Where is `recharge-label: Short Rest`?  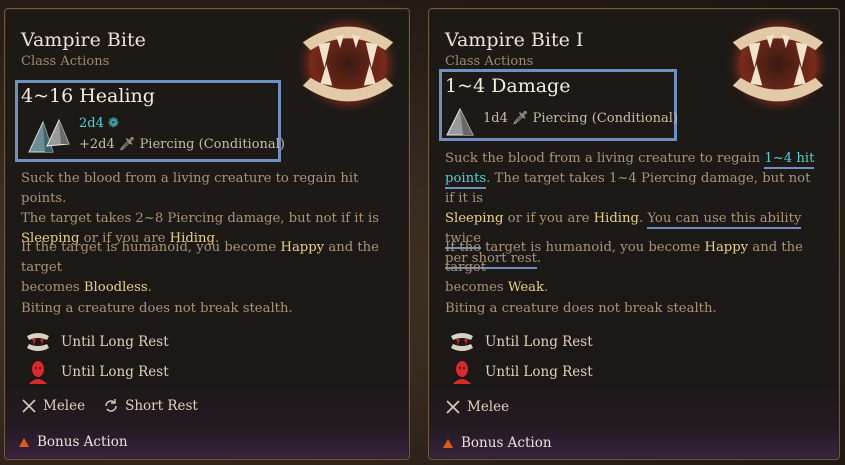
recharge-label: Short Rest is located at coordinates (161, 406).